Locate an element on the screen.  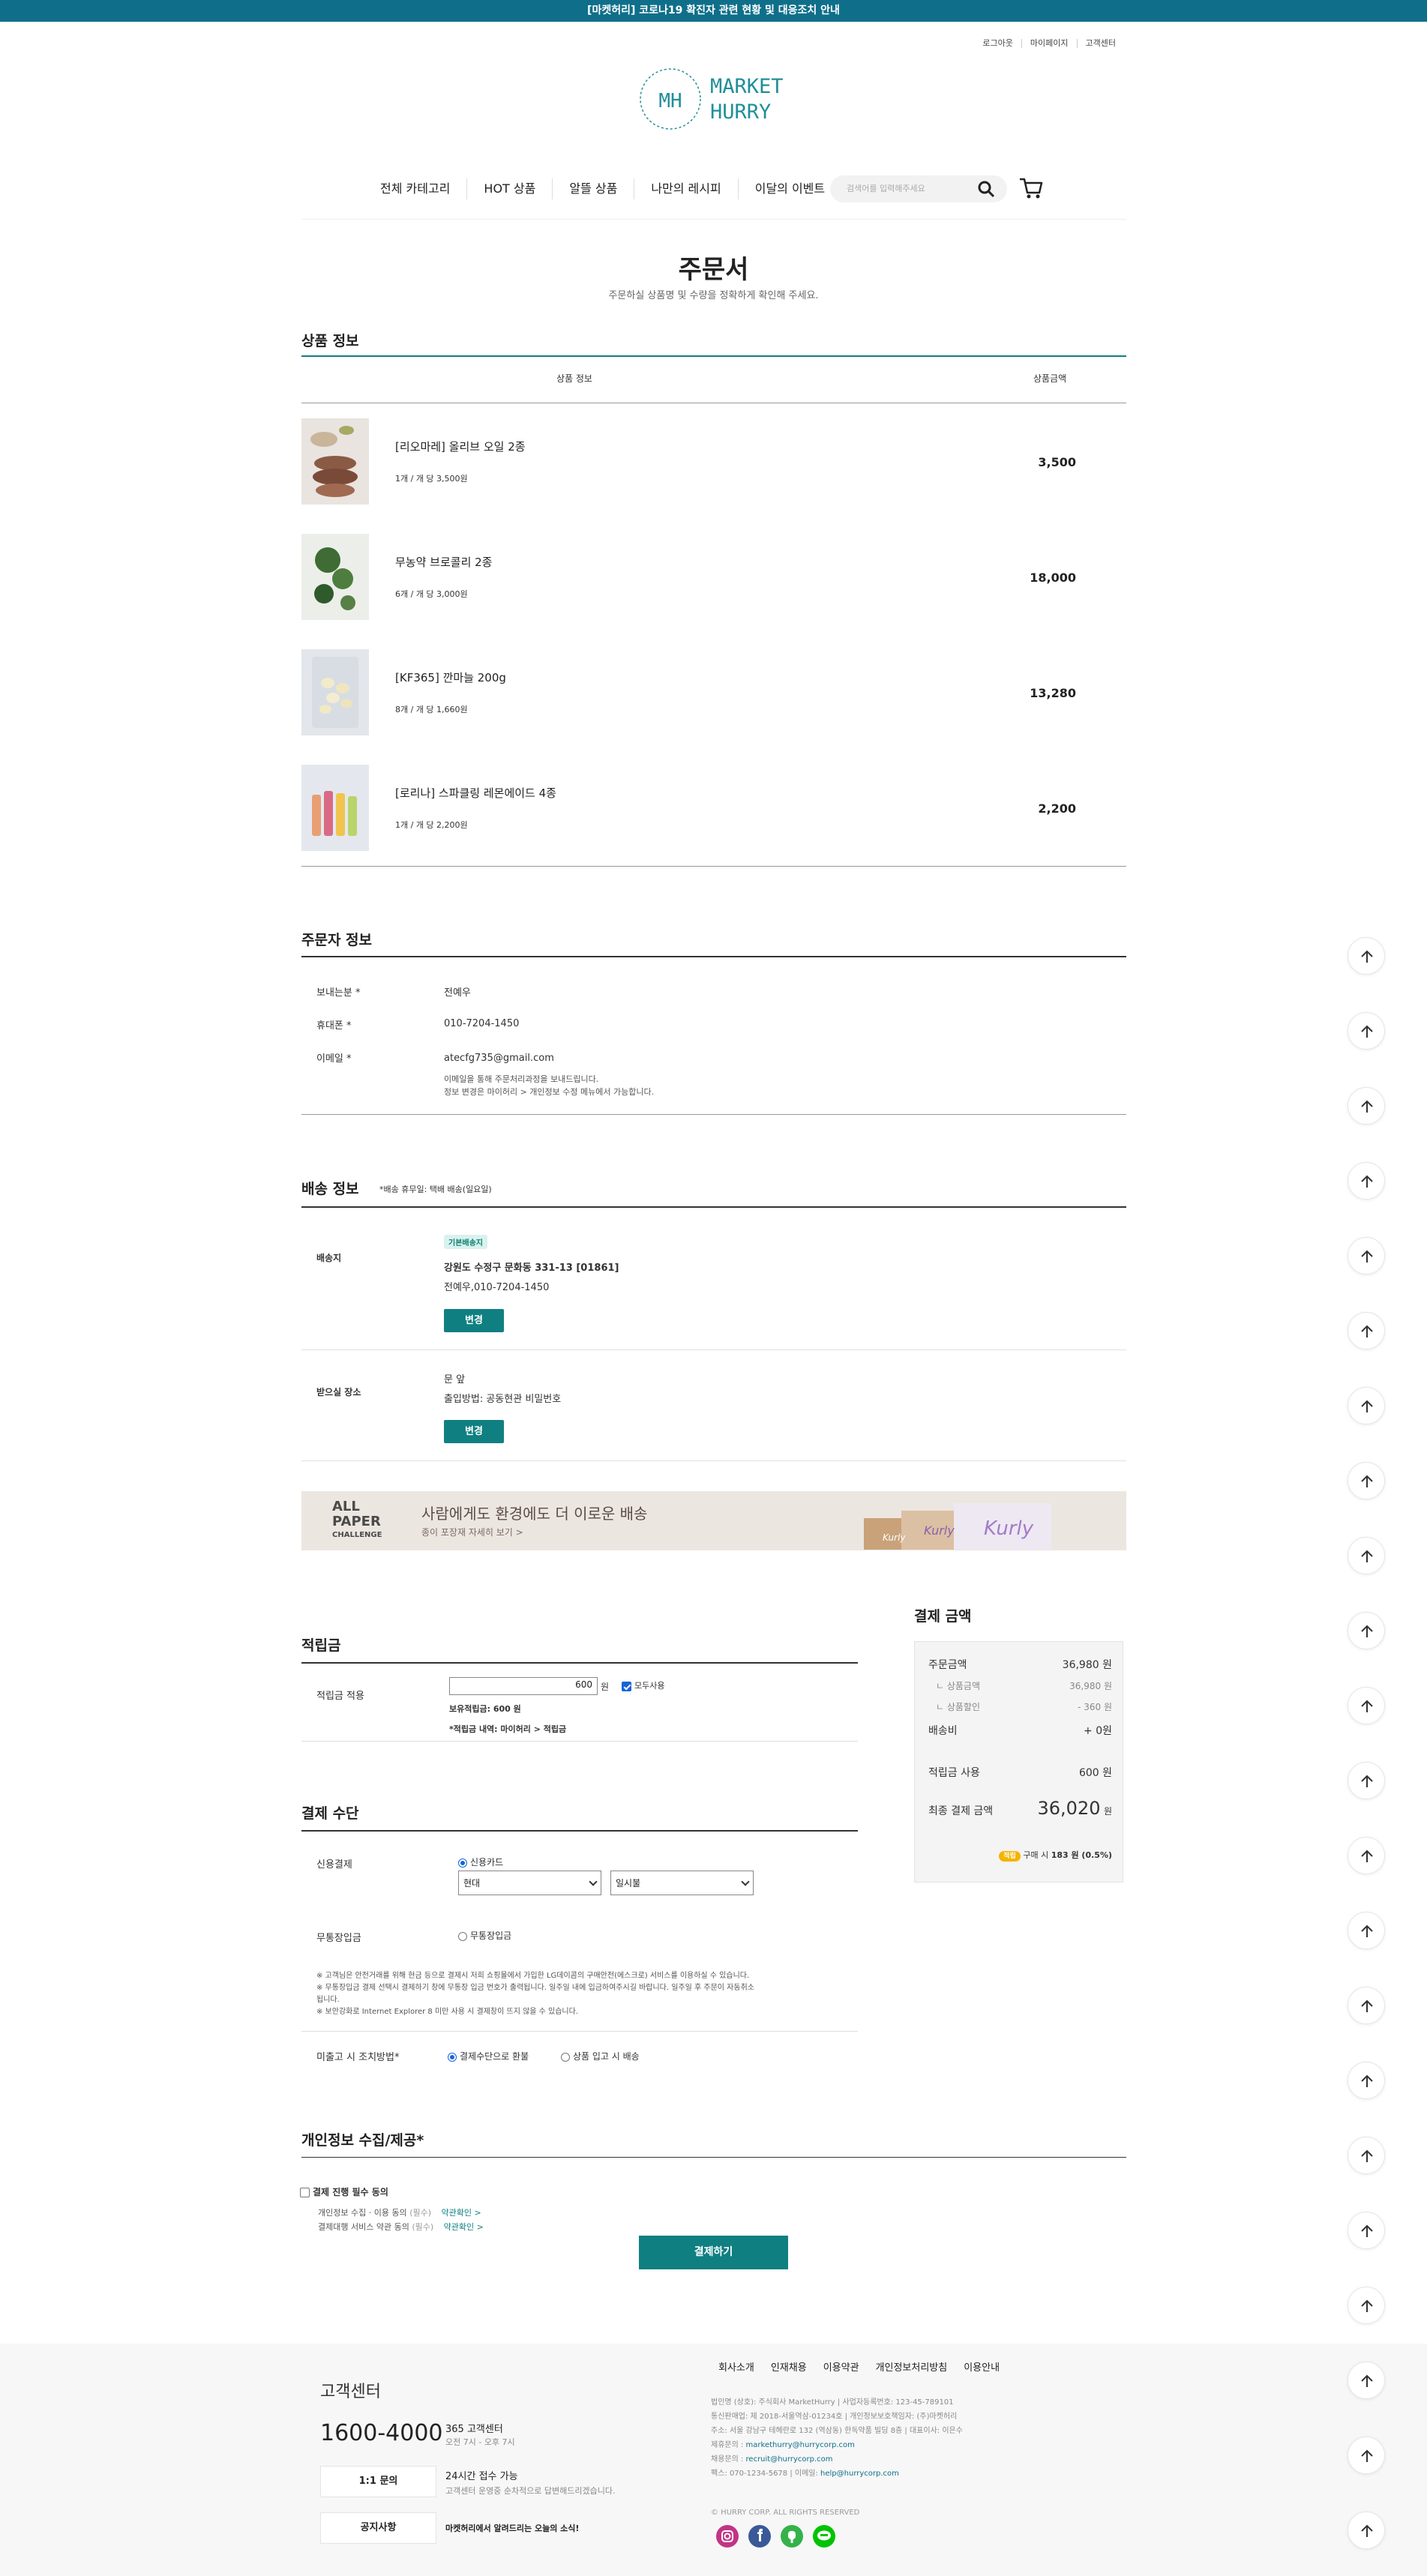
restock-radio-icon is located at coordinates (565, 2057).